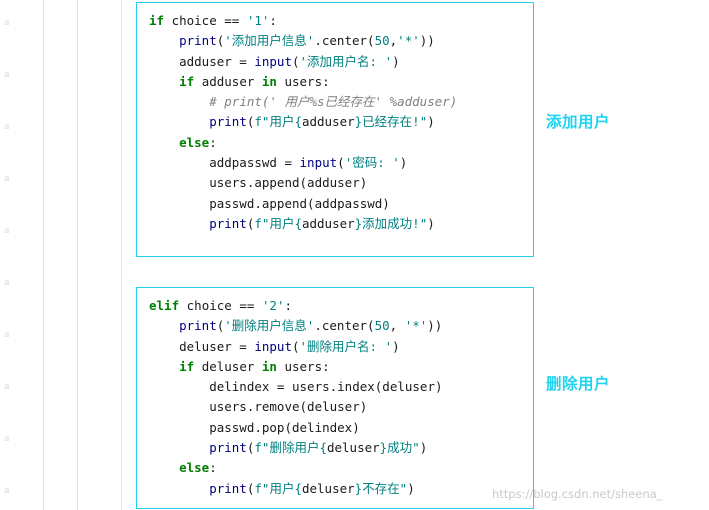  Describe the element at coordinates (273, 305) in the screenshot. I see `code-token: '2'` at that location.